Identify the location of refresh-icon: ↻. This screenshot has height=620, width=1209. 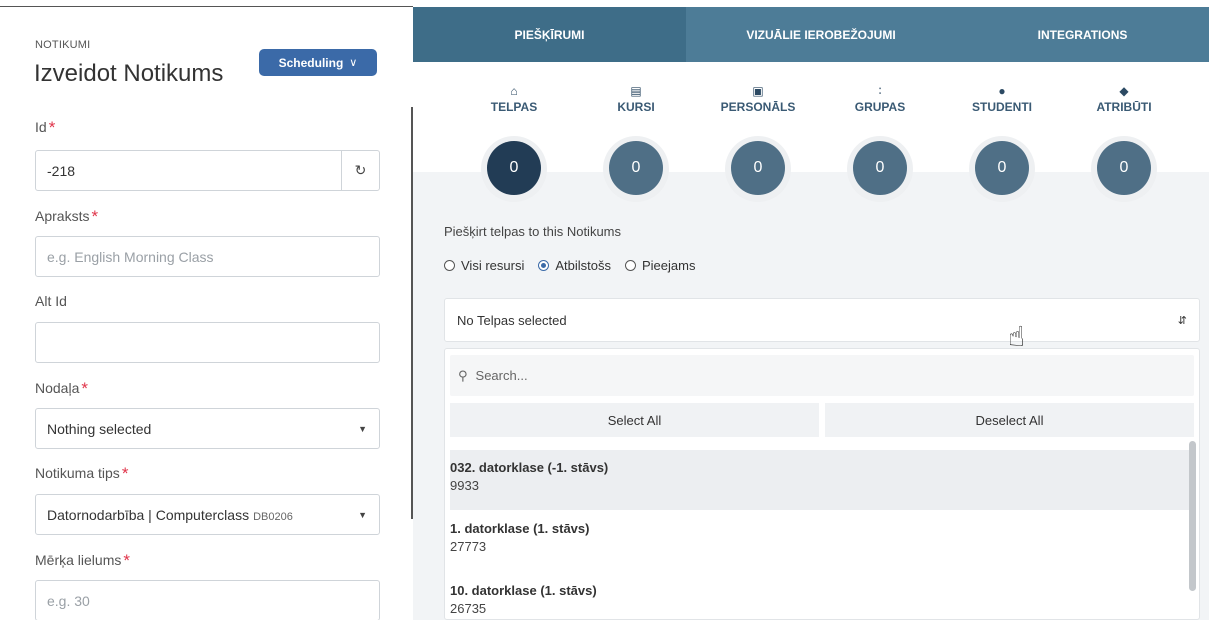
(360, 170).